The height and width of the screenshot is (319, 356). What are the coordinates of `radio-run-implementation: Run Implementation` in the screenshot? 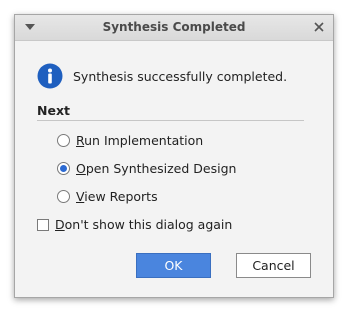 It's located at (130, 140).